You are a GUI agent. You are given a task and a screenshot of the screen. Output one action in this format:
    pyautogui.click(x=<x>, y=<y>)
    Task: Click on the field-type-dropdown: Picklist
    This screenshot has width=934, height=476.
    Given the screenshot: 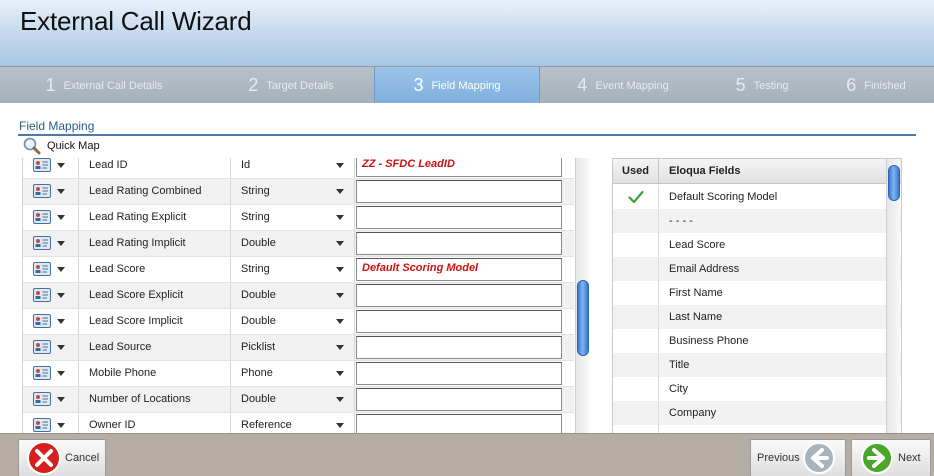 What is the action you would take?
    pyautogui.click(x=293, y=347)
    